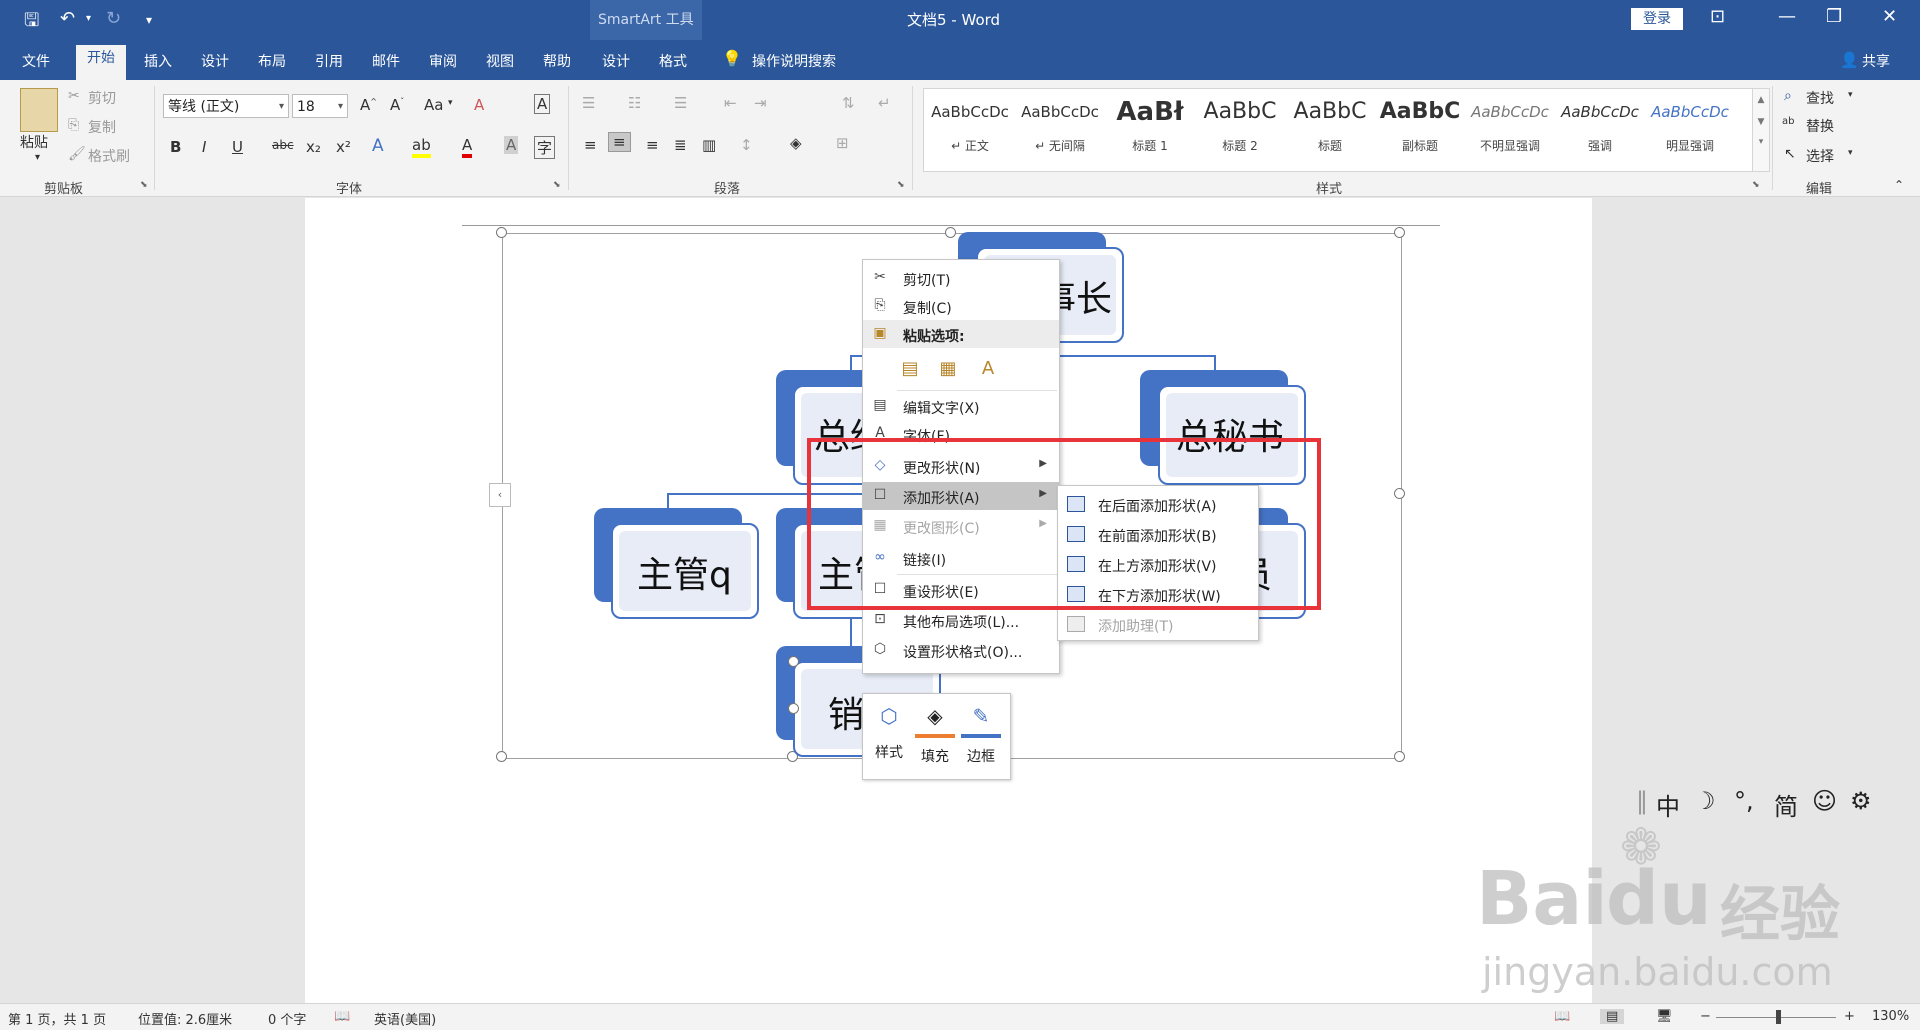 The width and height of the screenshot is (1920, 1030). I want to click on text-effects-icon: A, so click(378, 146).